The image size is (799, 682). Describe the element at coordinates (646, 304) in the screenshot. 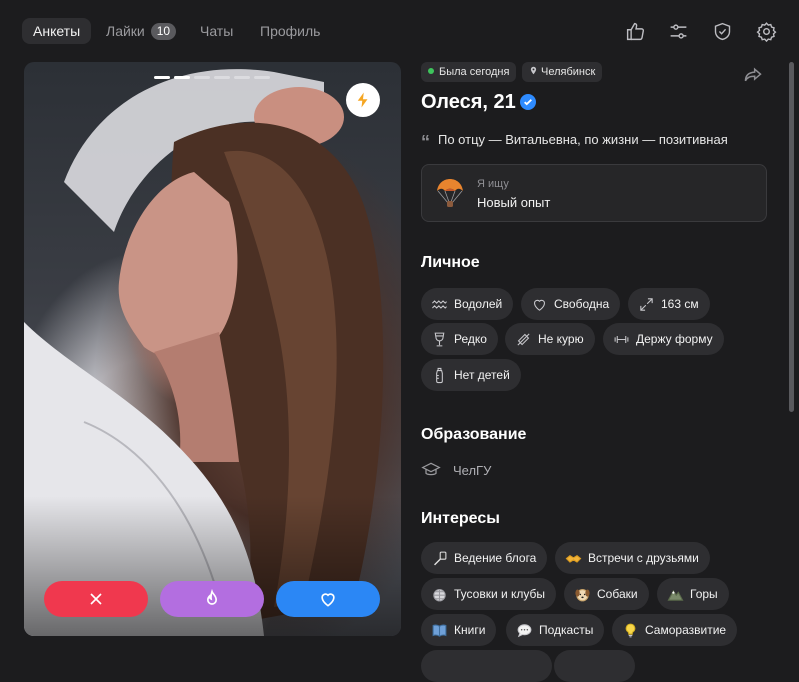

I see `expand-arrows-icon` at that location.